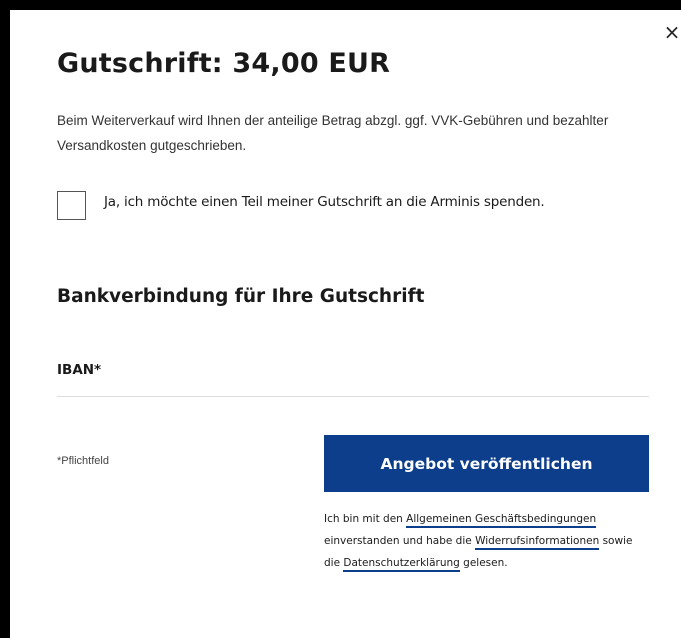 The image size is (681, 638). What do you see at coordinates (71, 205) in the screenshot?
I see `donation-checkbox` at bounding box center [71, 205].